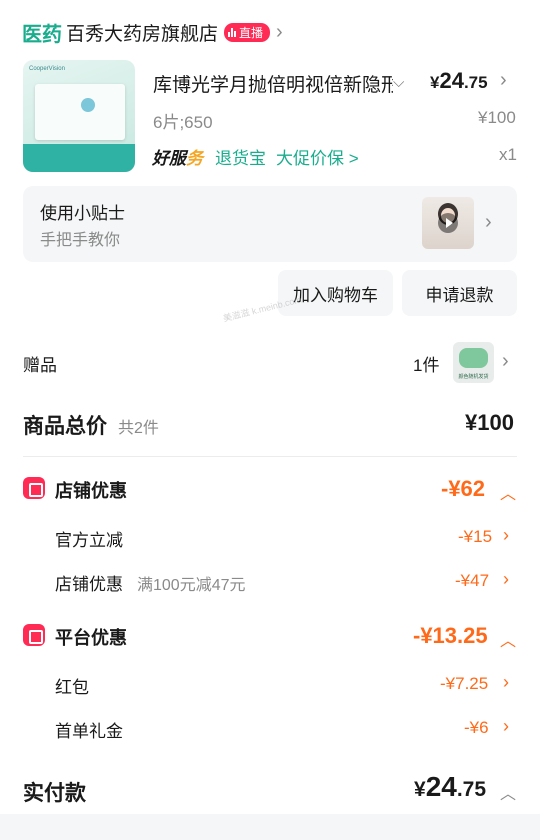 Image resolution: width=540 pixels, height=840 pixels. I want to click on platform-discount-icon, so click(34, 635).